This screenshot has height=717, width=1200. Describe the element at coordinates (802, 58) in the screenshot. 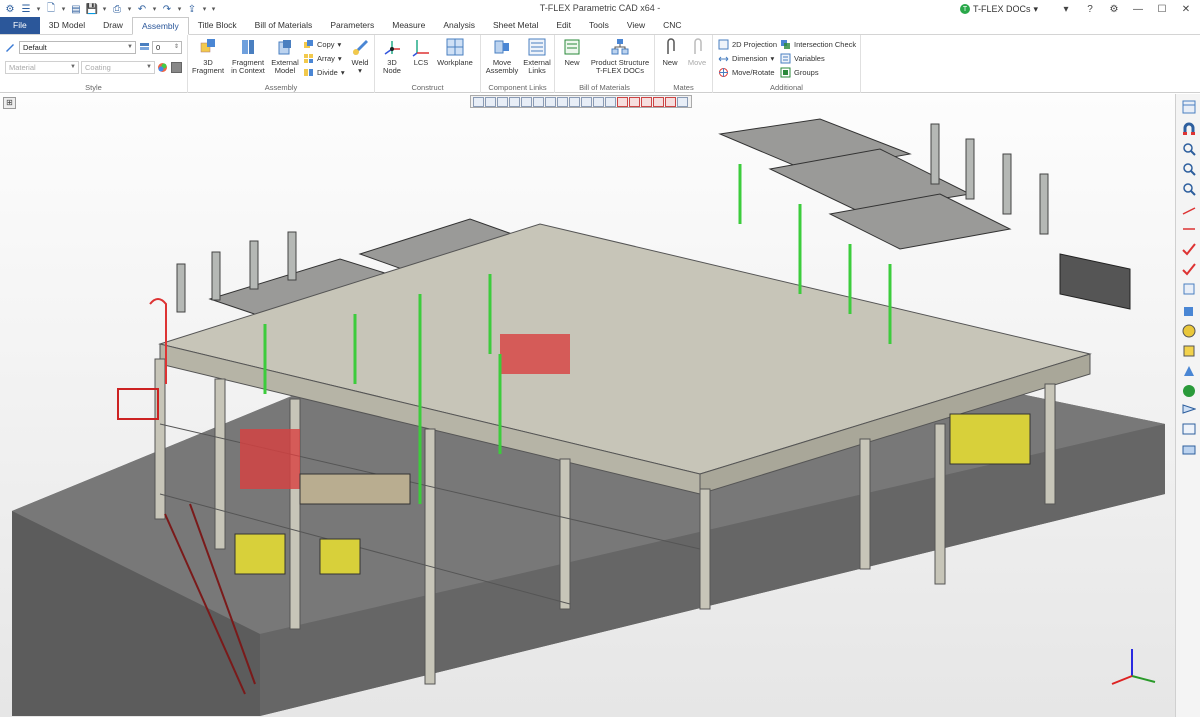

I see `variables-button: Variables` at that location.